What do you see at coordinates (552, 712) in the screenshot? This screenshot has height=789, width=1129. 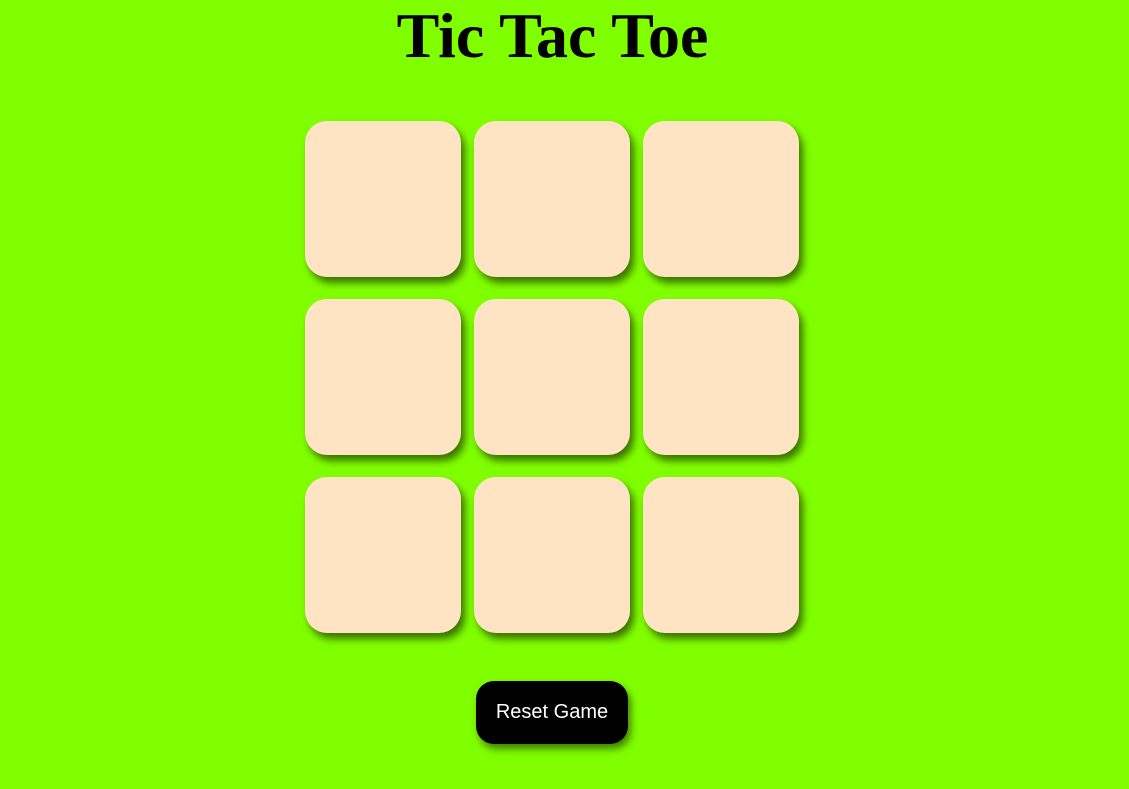 I see `reset-game-button: Reset Game` at bounding box center [552, 712].